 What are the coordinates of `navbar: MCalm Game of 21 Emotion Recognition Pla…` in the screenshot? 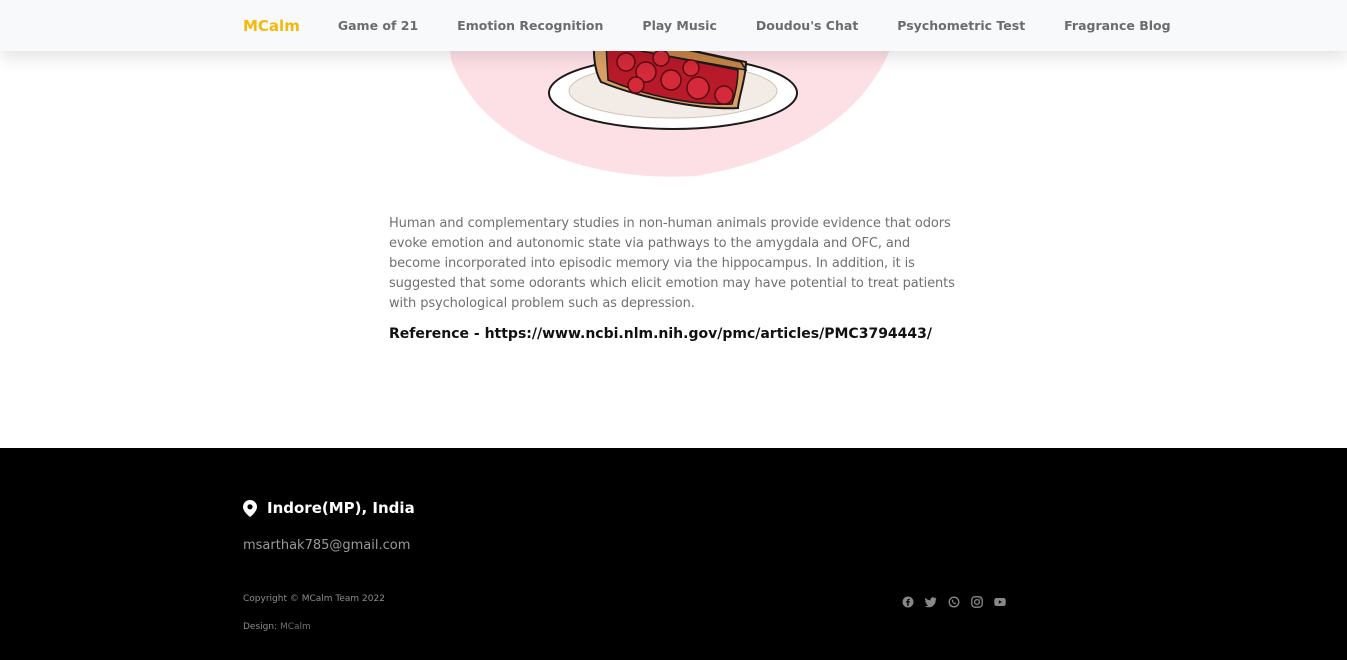 It's located at (673, 25).